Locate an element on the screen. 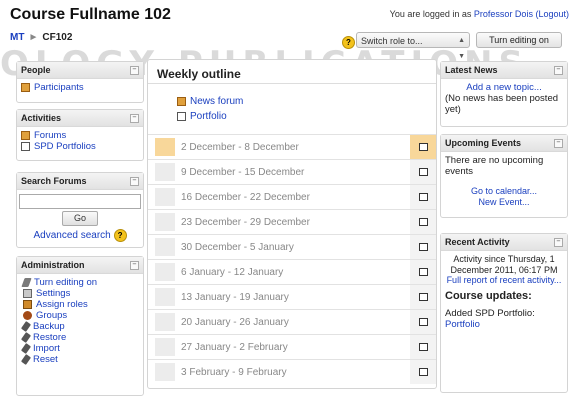 The height and width of the screenshot is (396, 577). admin-item-import: Import is located at coordinates (79, 348).